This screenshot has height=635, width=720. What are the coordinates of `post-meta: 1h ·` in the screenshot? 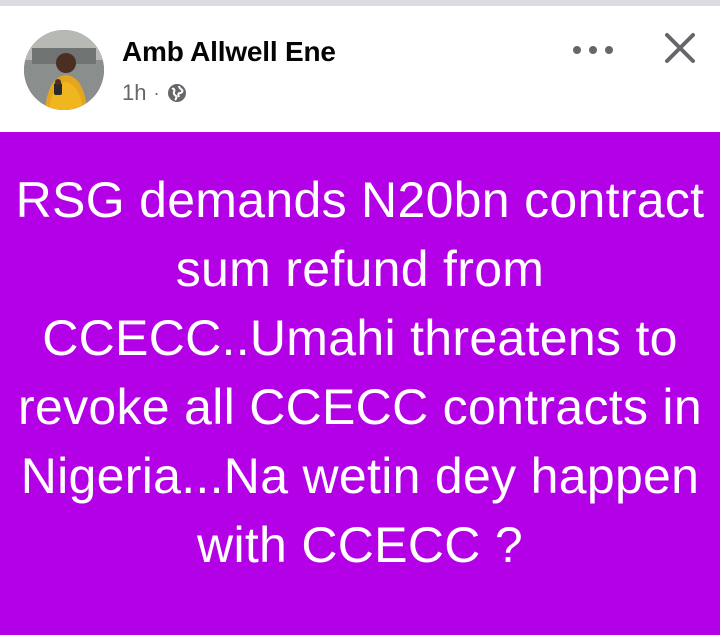 It's located at (154, 93).